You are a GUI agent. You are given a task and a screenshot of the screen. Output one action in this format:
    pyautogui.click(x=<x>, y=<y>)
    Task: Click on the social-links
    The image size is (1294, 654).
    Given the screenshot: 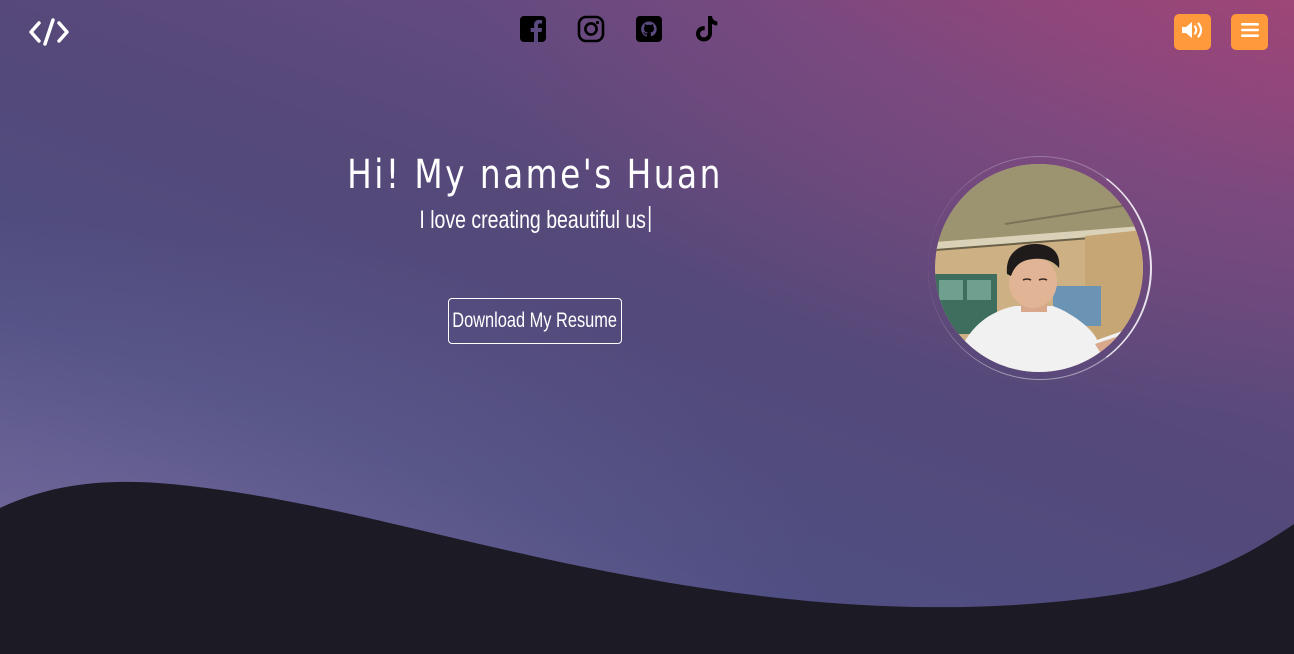 What is the action you would take?
    pyautogui.click(x=620, y=29)
    